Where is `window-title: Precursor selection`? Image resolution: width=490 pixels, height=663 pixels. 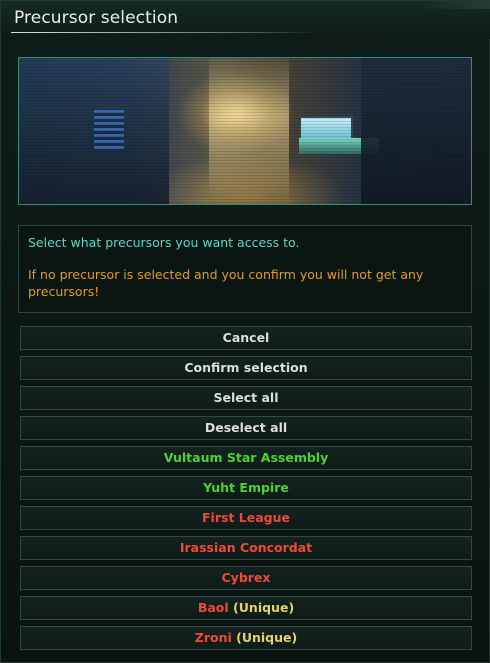 window-title: Precursor selection is located at coordinates (96, 18).